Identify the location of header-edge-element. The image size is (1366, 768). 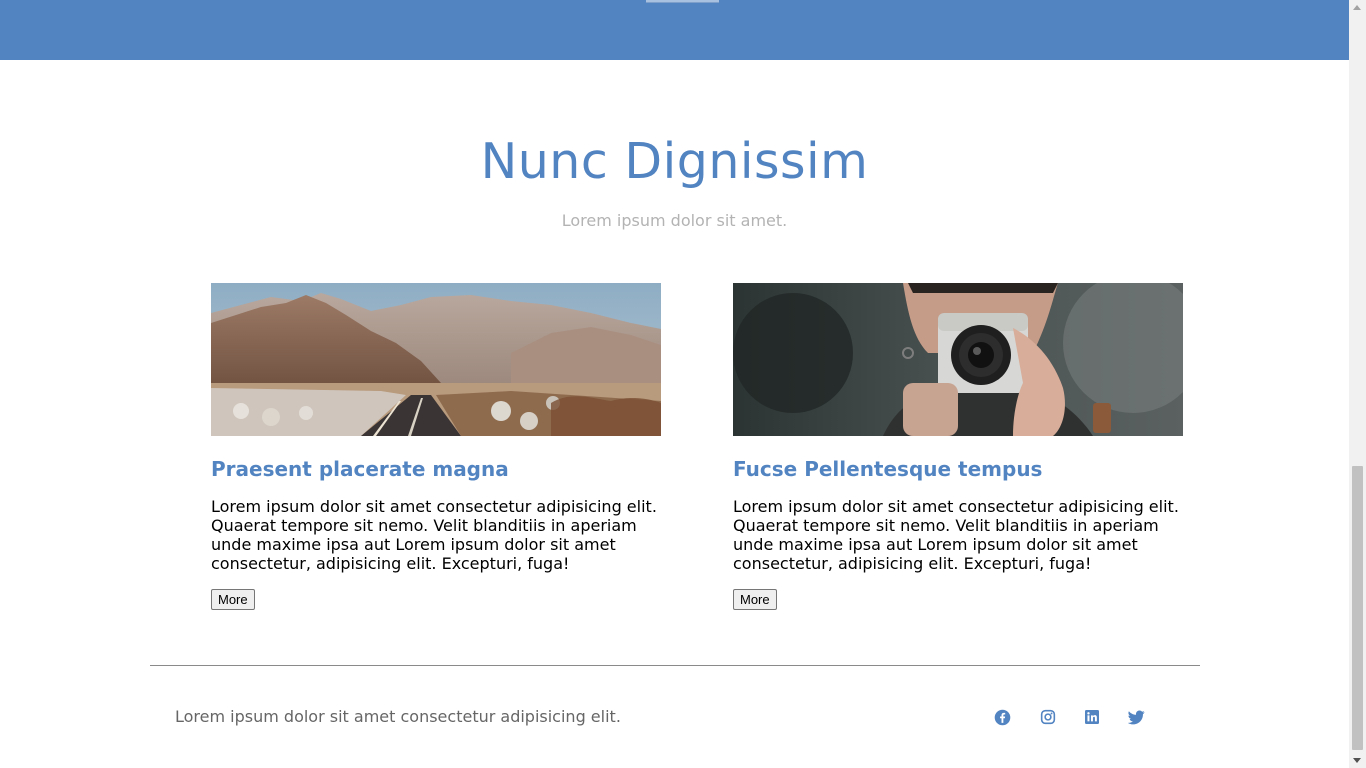
(682, 1).